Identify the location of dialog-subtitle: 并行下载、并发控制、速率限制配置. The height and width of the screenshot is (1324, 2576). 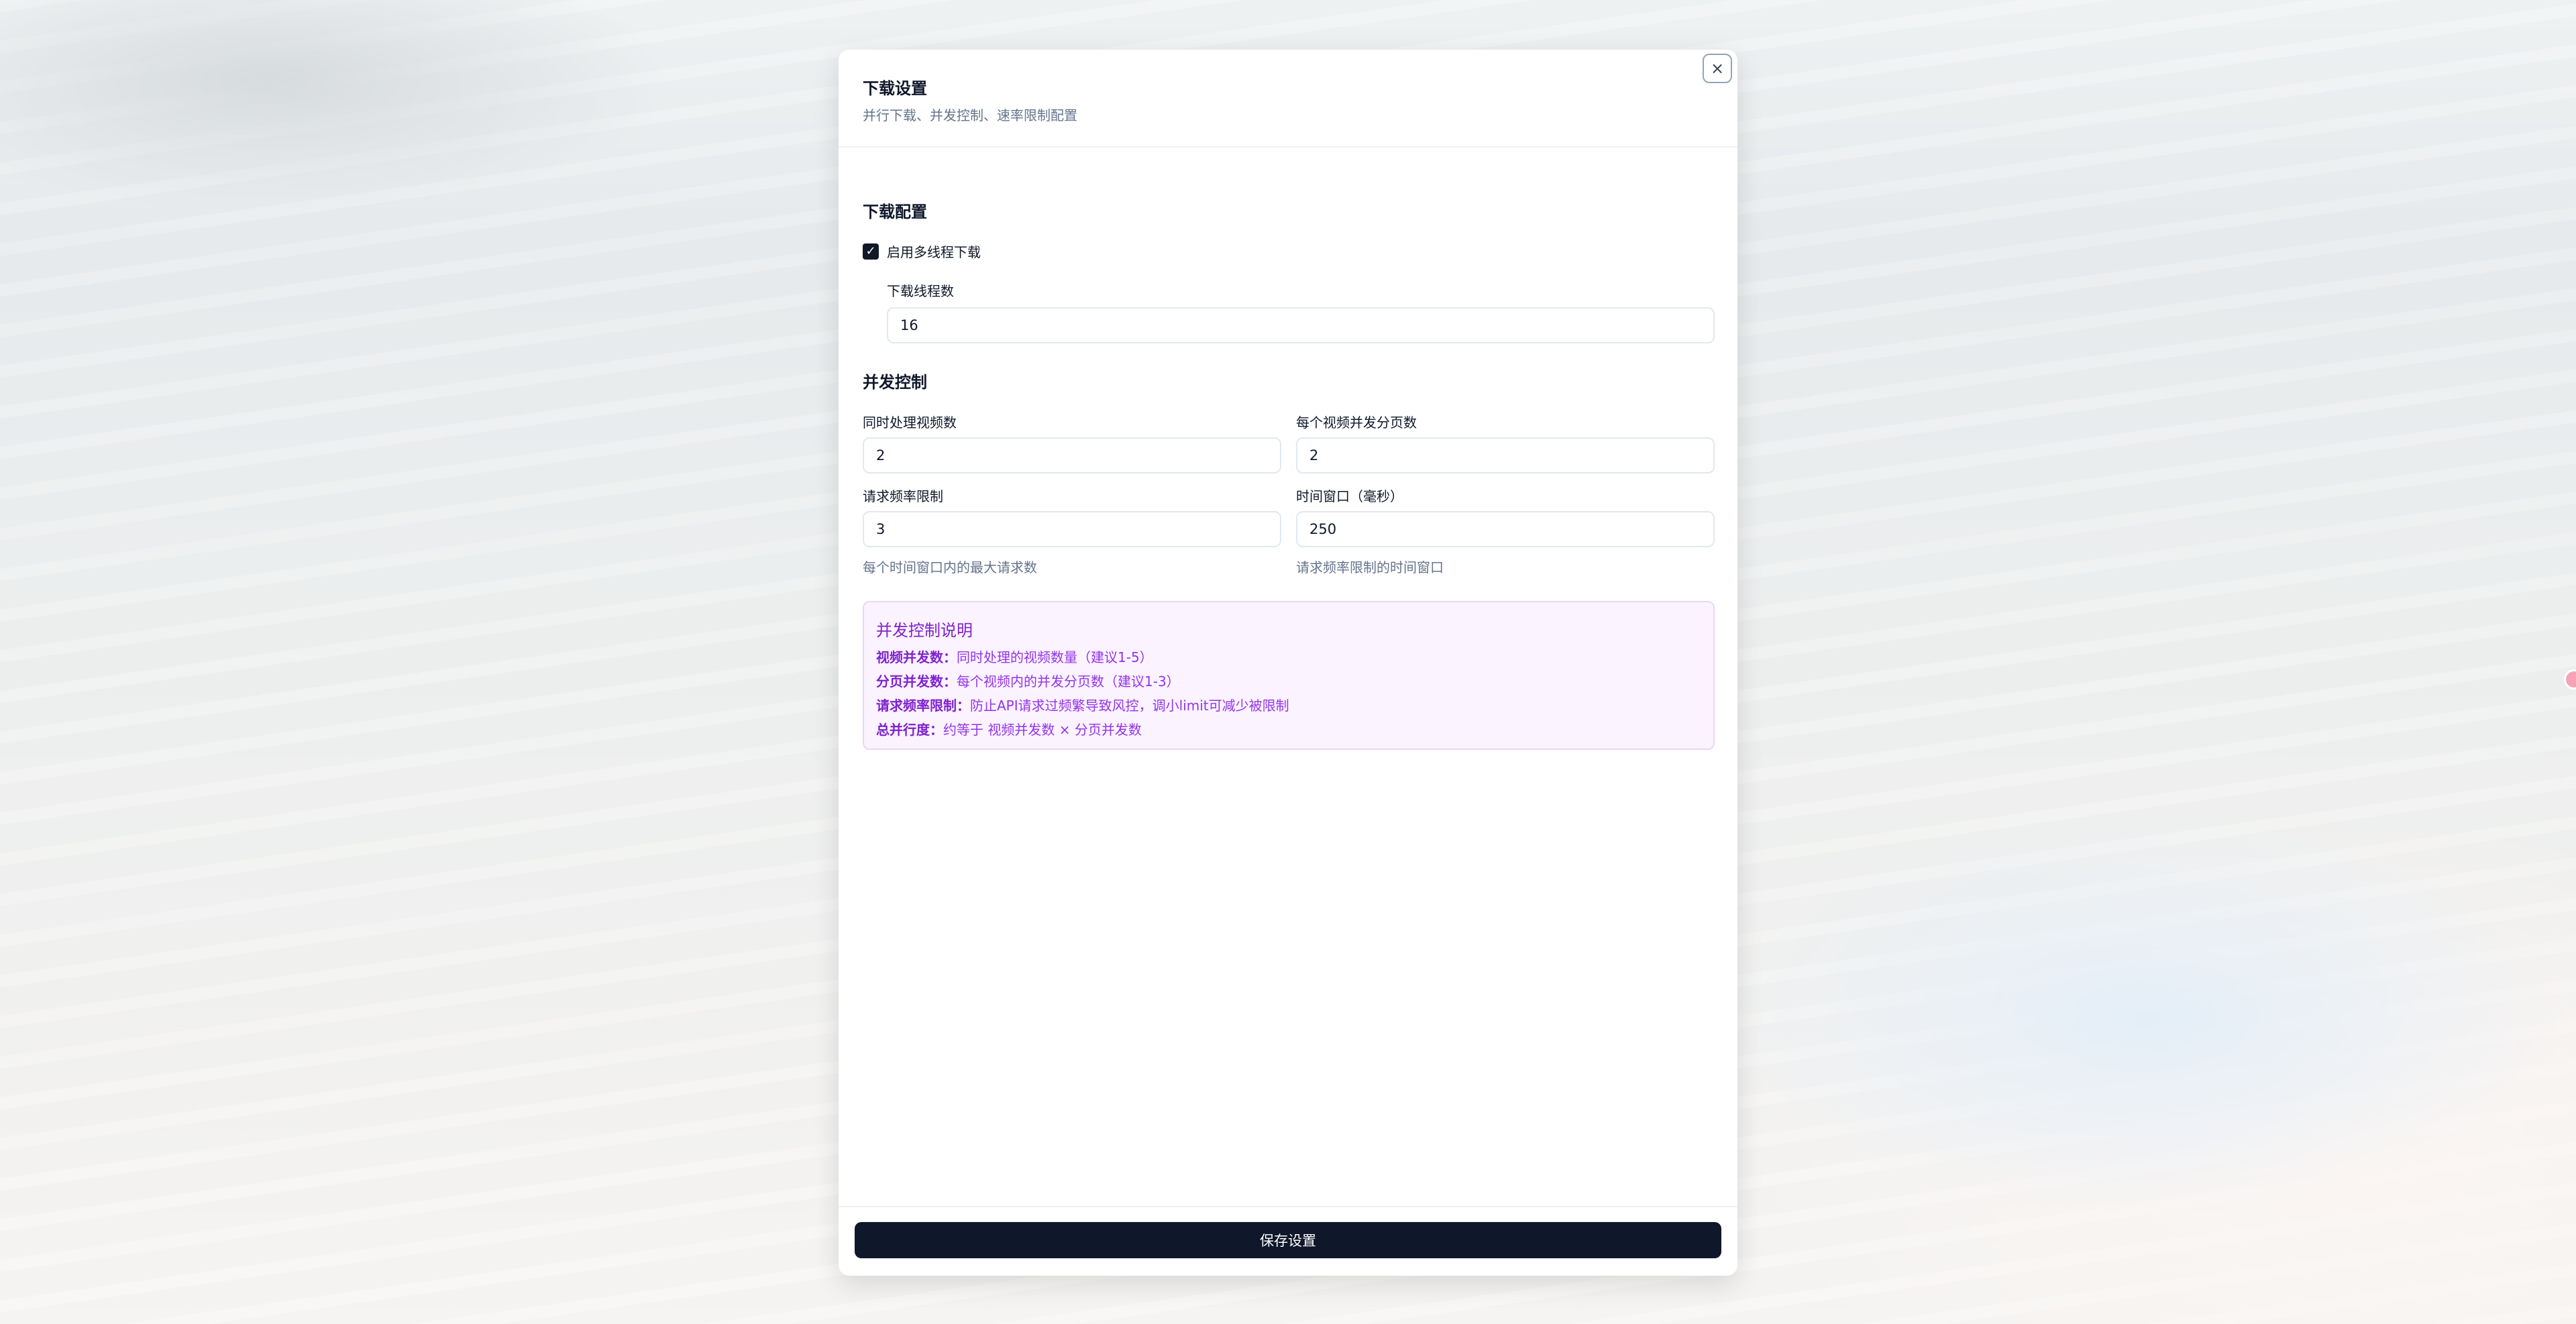
(970, 115).